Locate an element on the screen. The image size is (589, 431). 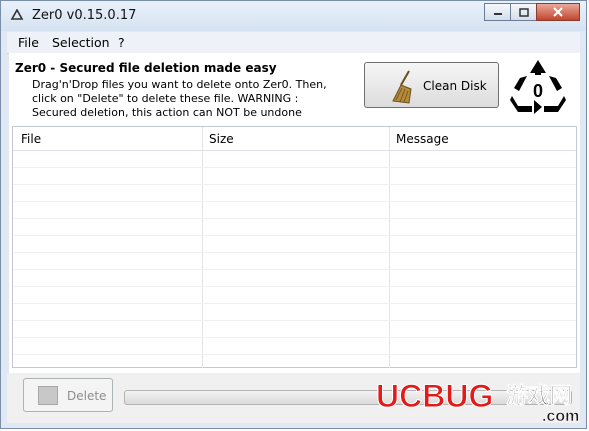
watermark-brand: UCBUG is located at coordinates (434, 396).